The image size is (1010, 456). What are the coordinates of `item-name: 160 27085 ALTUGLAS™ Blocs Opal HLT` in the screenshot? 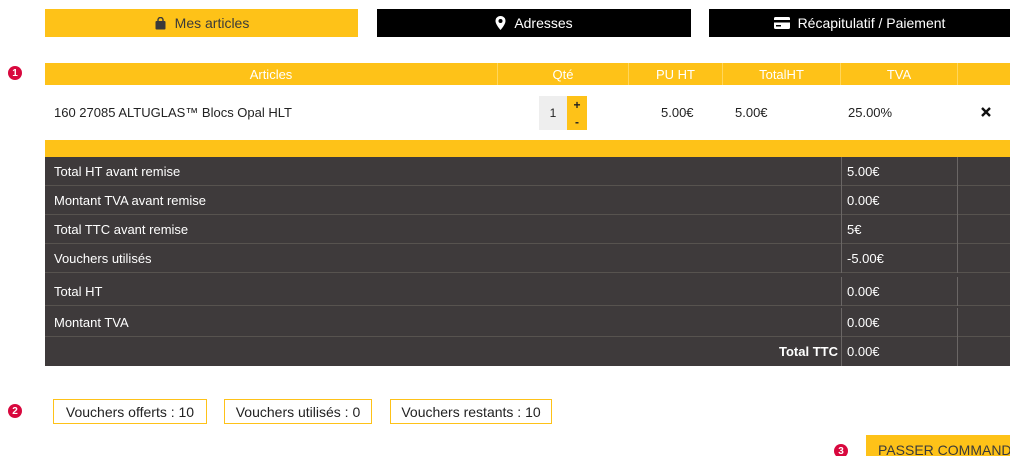 It's located at (173, 112).